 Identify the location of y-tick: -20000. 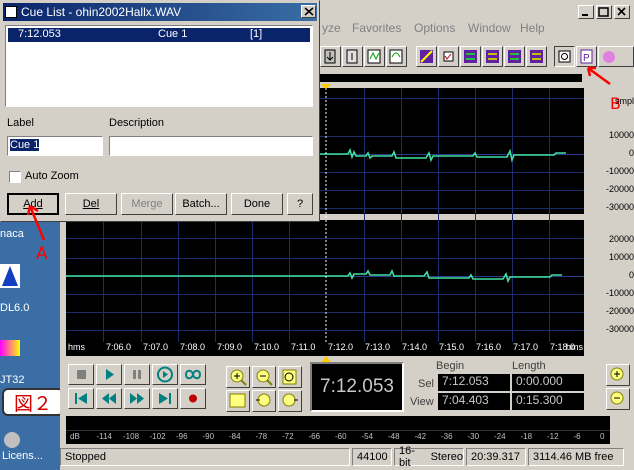
(619, 189).